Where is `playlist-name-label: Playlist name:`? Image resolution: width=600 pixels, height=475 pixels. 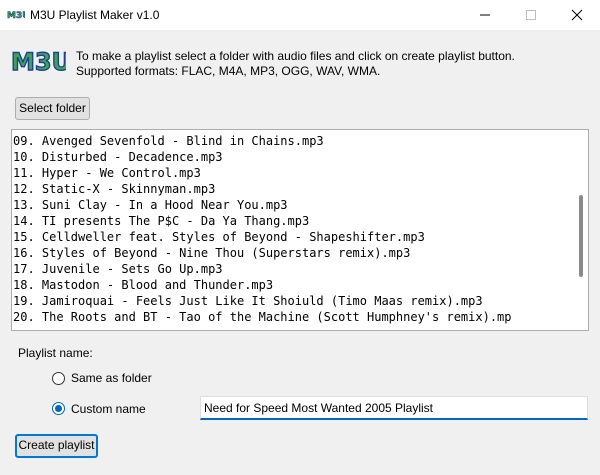 playlist-name-label: Playlist name: is located at coordinates (55, 353).